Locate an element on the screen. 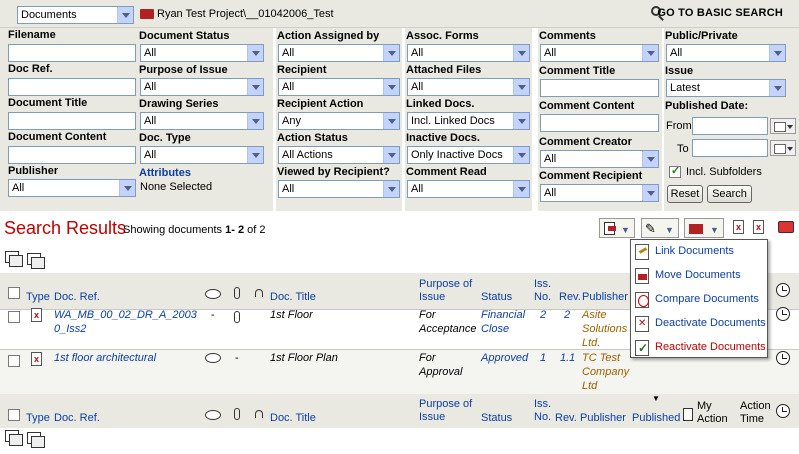 Image resolution: width=799 pixels, height=454 pixels. col-status-bottom: Status is located at coordinates (496, 418).